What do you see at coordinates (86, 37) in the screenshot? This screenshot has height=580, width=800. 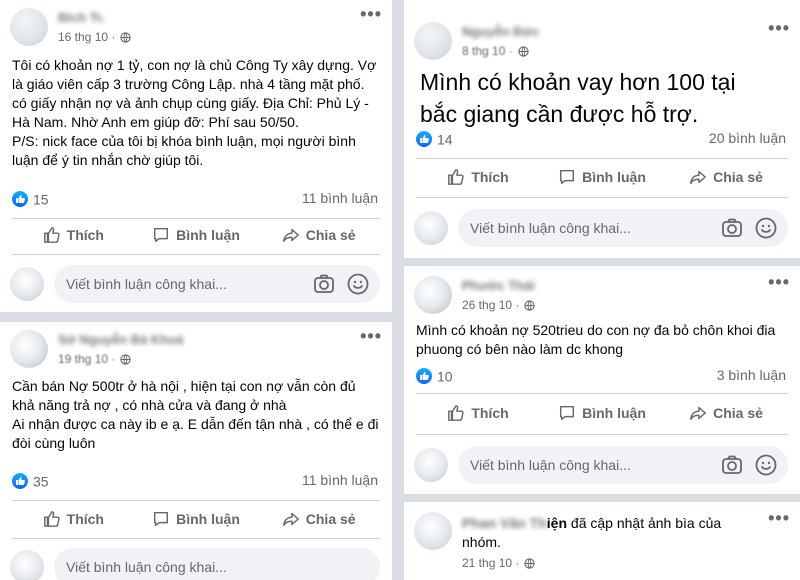 I see `post-date: 16 thg 10 ·` at bounding box center [86, 37].